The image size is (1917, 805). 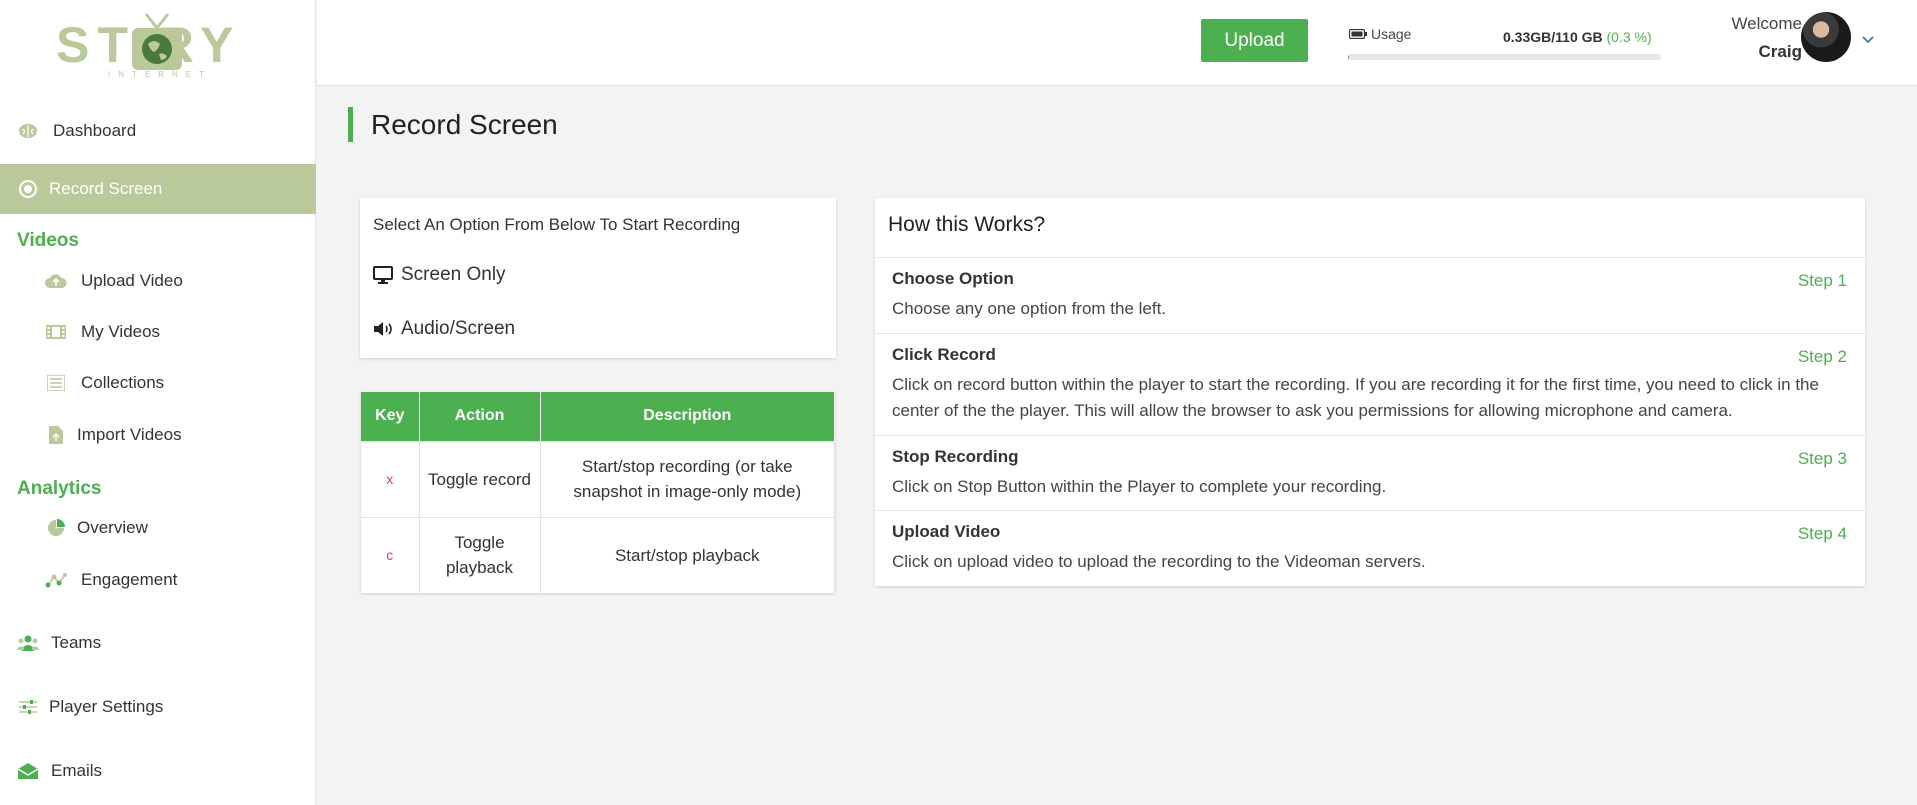 I want to click on film-icon, so click(x=56, y=332).